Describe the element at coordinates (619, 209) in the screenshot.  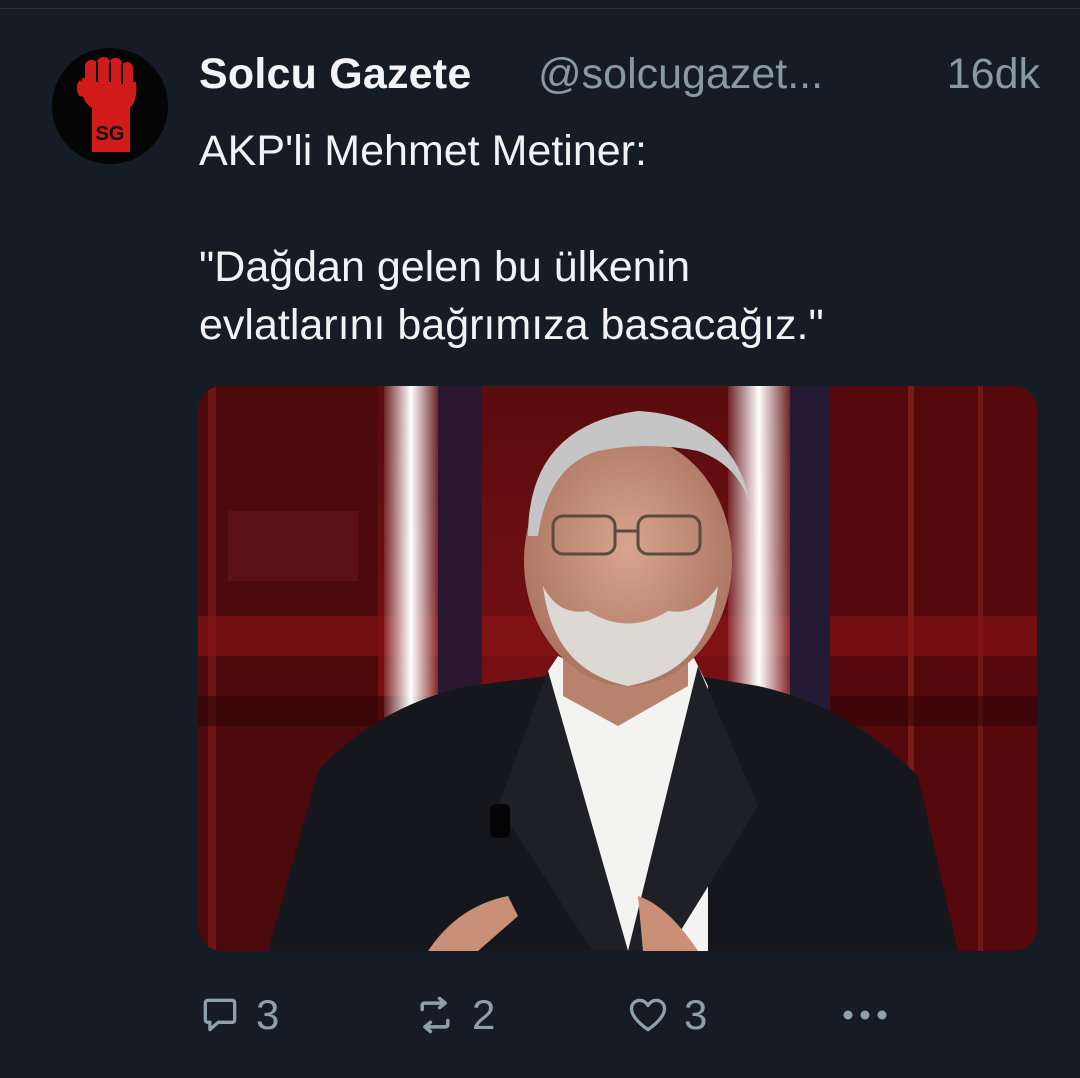
I see `tweet-text-line` at that location.